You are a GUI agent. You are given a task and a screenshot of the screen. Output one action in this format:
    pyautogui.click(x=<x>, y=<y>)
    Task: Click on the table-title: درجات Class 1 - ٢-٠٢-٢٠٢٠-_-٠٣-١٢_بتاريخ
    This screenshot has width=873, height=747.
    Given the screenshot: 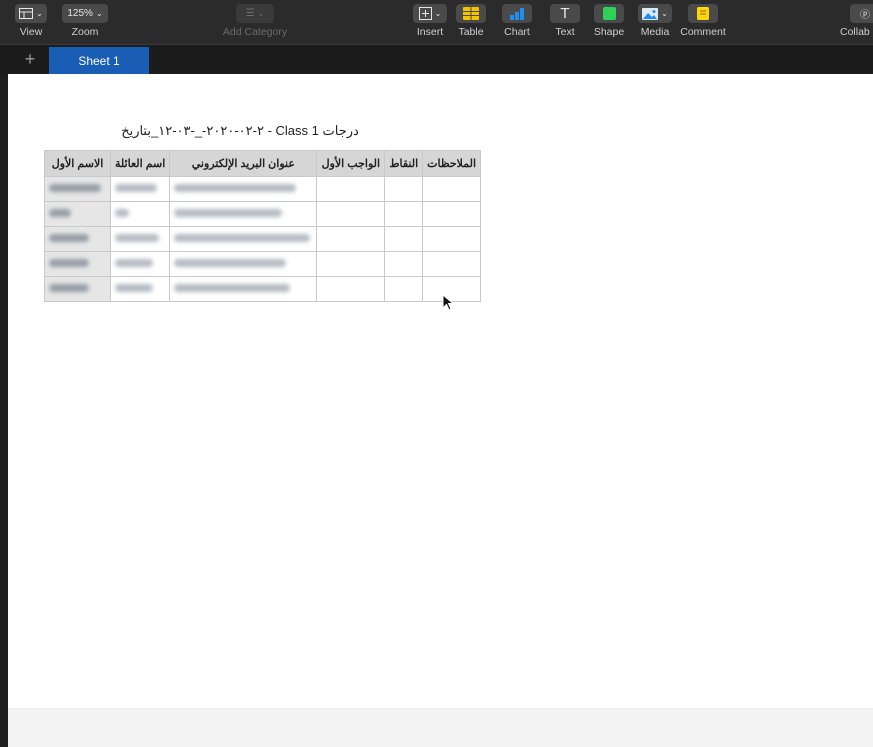 What is the action you would take?
    pyautogui.click(x=240, y=131)
    